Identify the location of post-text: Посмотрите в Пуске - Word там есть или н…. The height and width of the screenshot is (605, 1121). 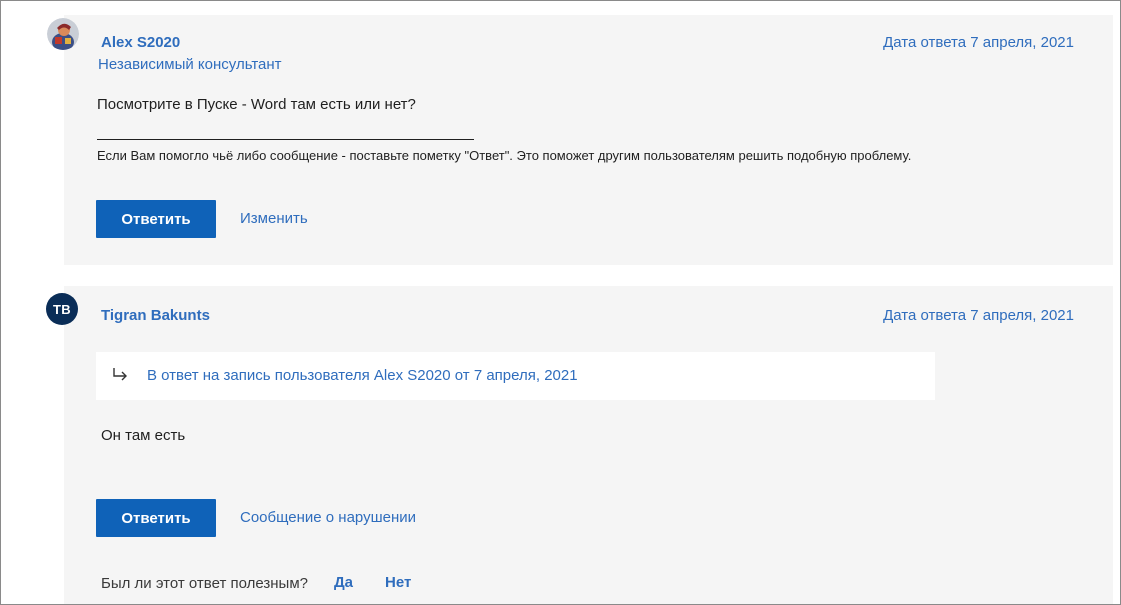
(256, 104).